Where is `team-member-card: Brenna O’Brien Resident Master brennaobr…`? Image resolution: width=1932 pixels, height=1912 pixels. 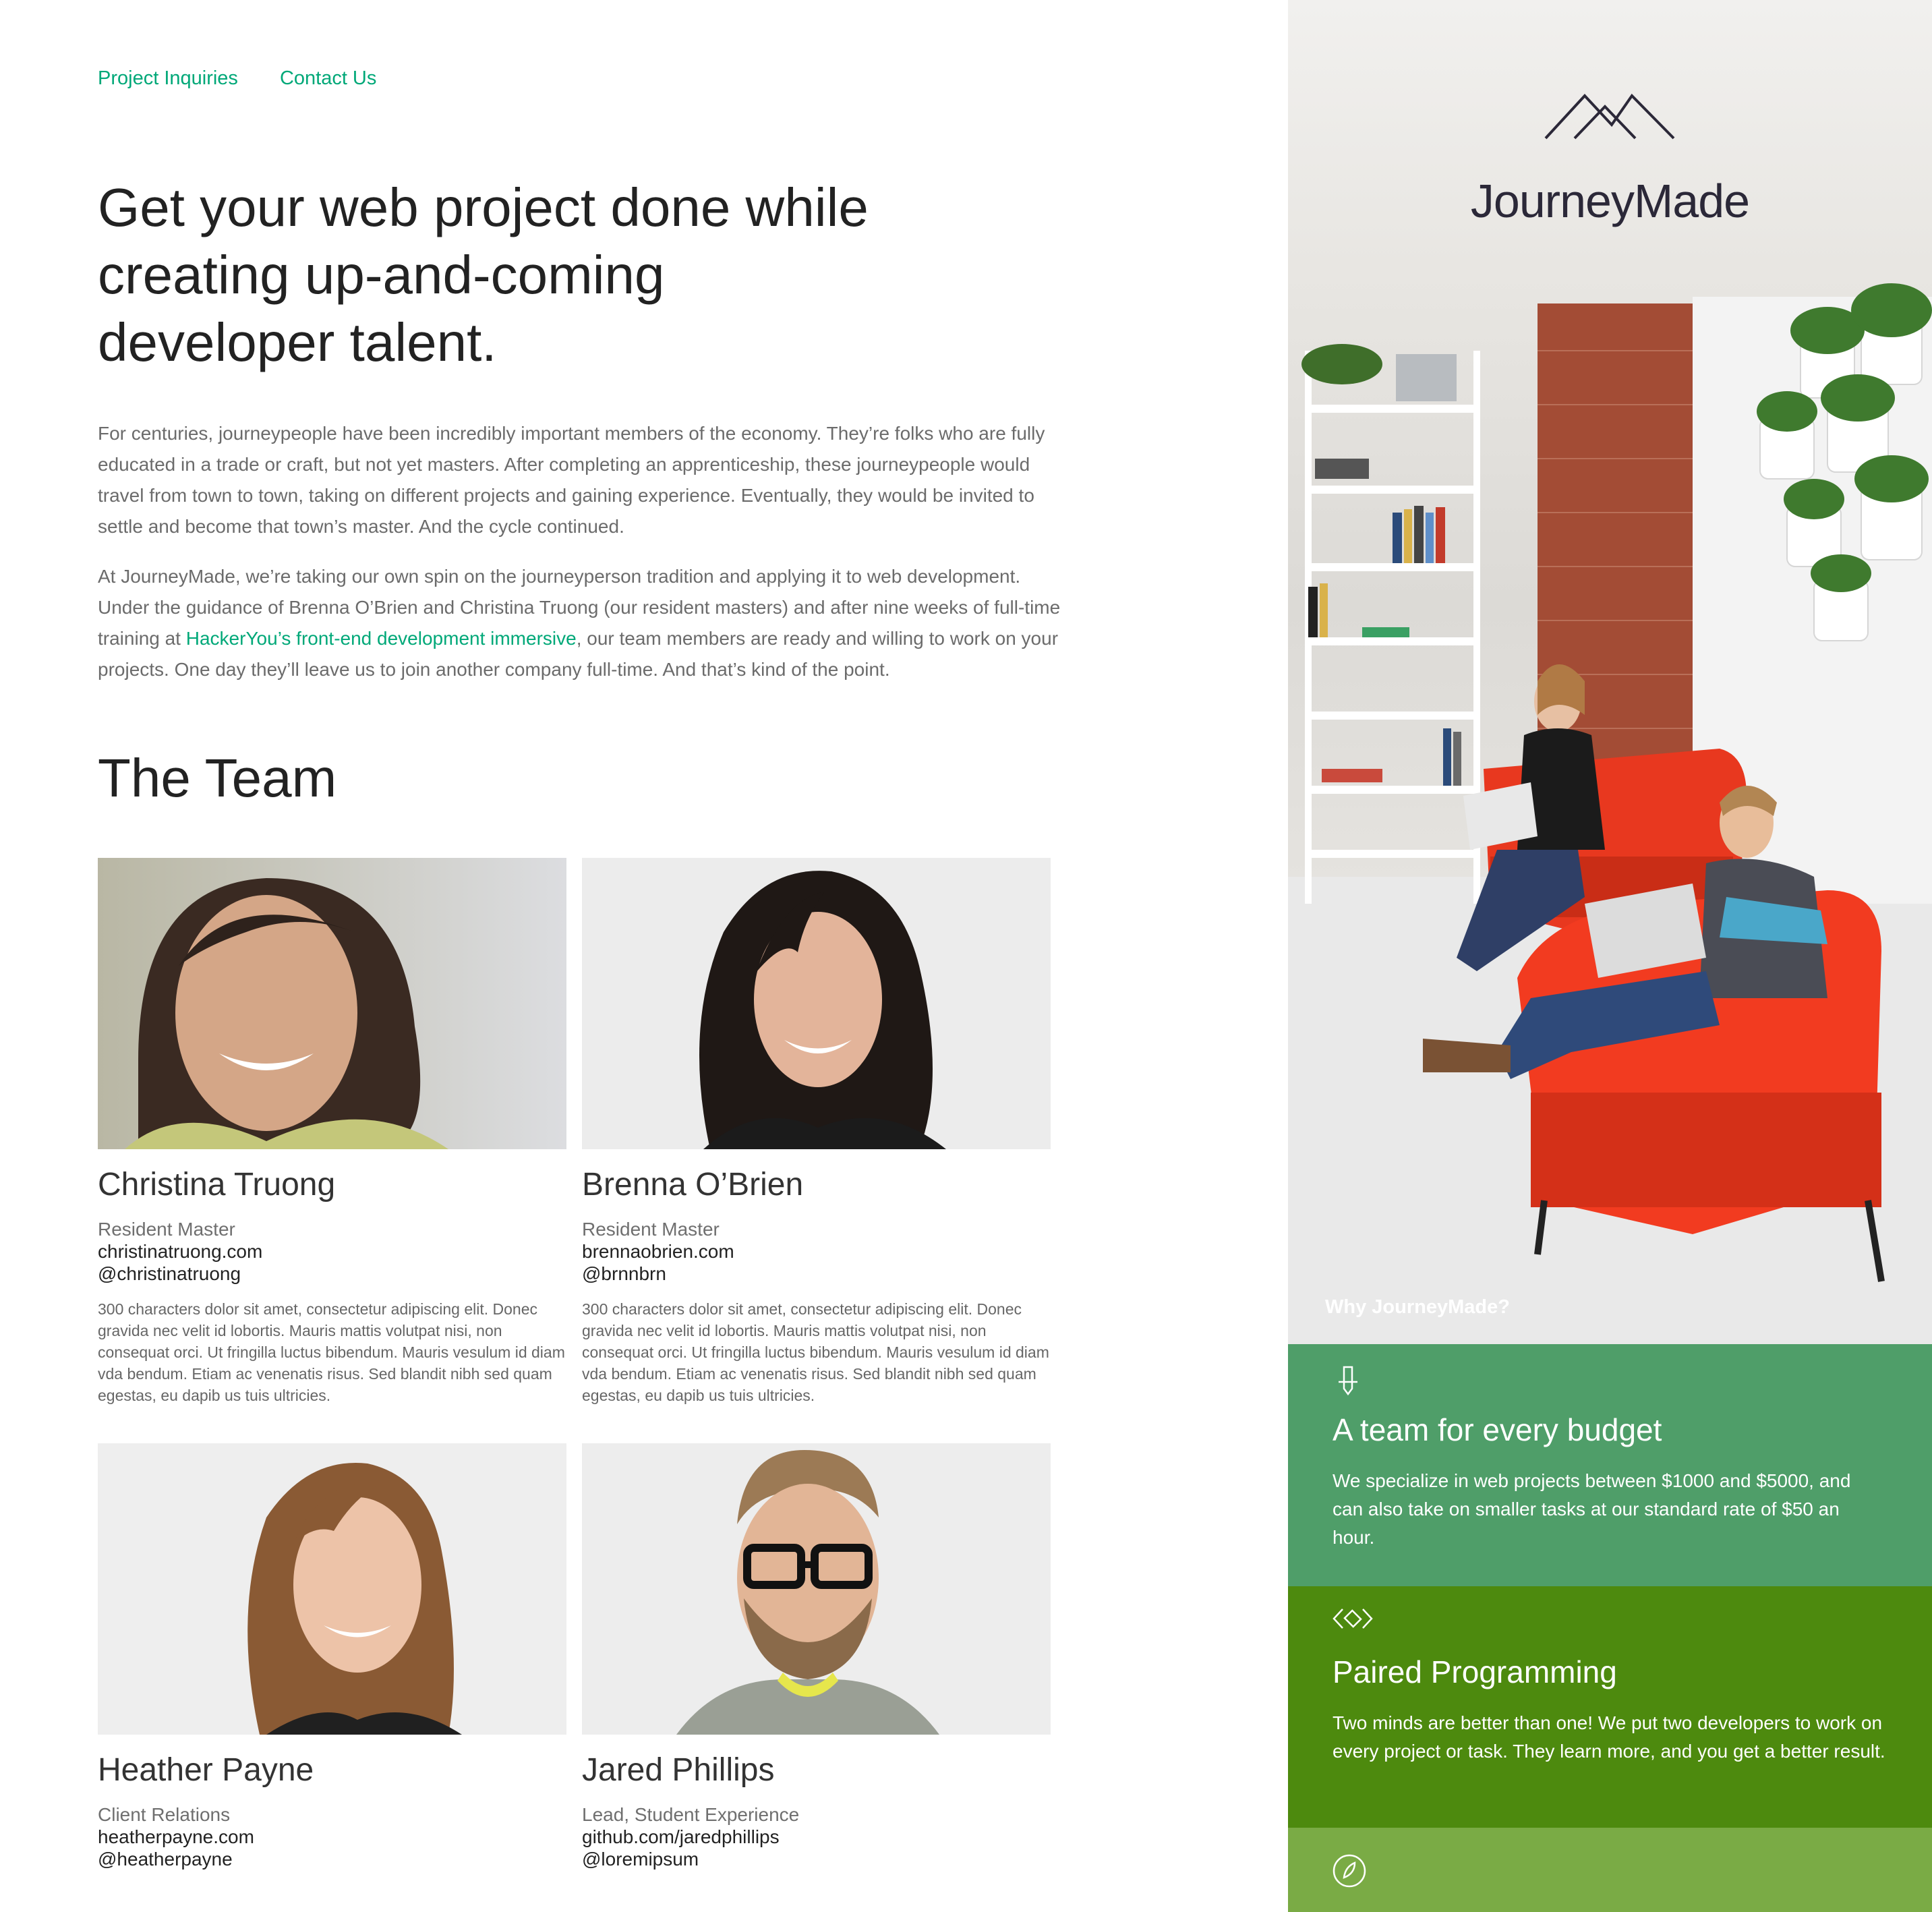
team-member-card: Brenna O’Brien Resident Master brennaobr… is located at coordinates (817, 1132).